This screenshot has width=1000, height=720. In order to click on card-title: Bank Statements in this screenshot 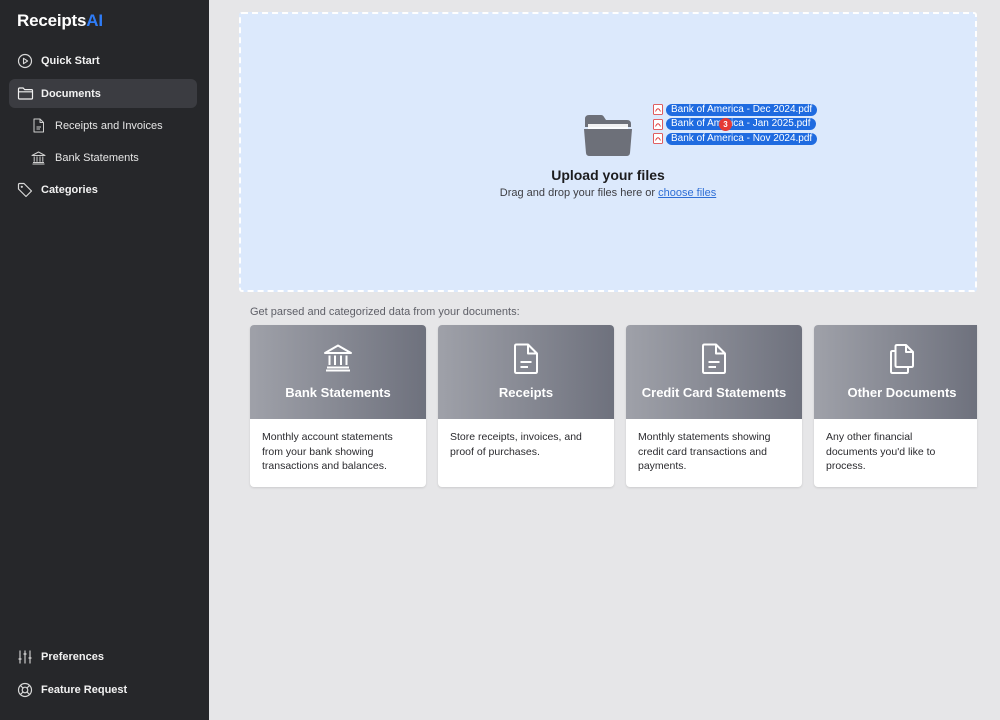, I will do `click(338, 392)`.